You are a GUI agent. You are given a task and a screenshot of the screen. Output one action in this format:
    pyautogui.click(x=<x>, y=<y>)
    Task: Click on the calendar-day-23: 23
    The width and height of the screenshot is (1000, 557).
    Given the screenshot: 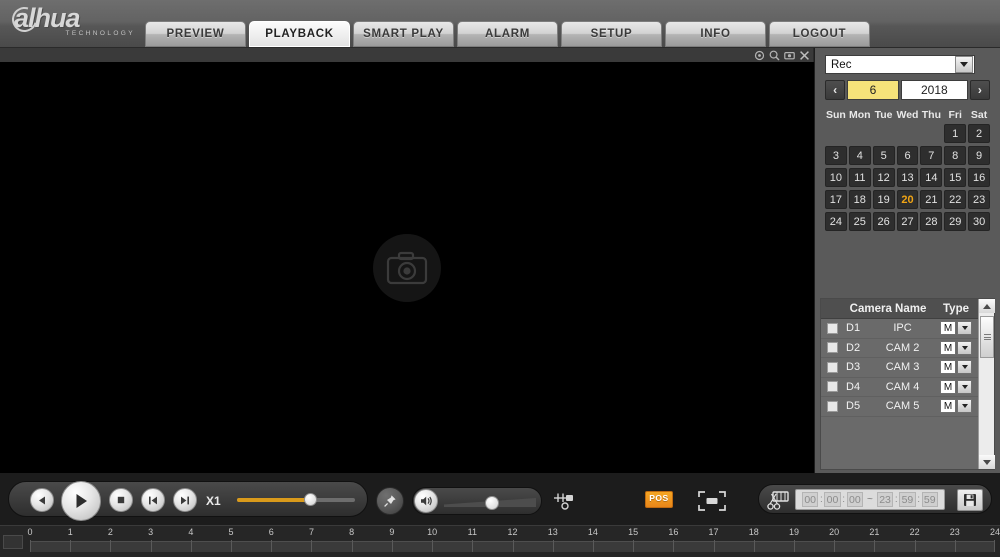 What is the action you would take?
    pyautogui.click(x=979, y=199)
    